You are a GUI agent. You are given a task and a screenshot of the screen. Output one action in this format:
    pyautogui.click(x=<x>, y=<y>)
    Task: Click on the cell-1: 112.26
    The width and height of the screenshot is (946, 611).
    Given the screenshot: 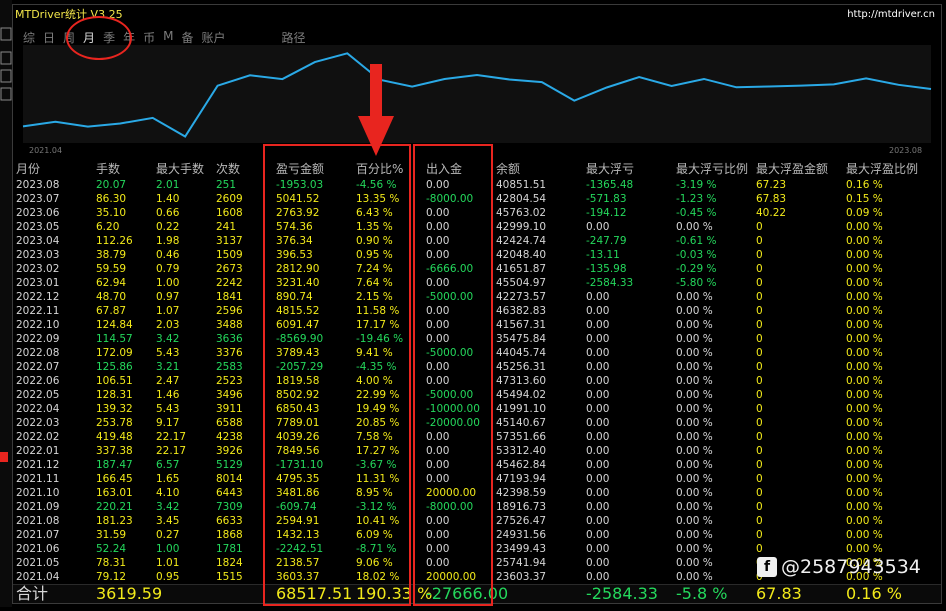 What is the action you would take?
    pyautogui.click(x=114, y=241)
    